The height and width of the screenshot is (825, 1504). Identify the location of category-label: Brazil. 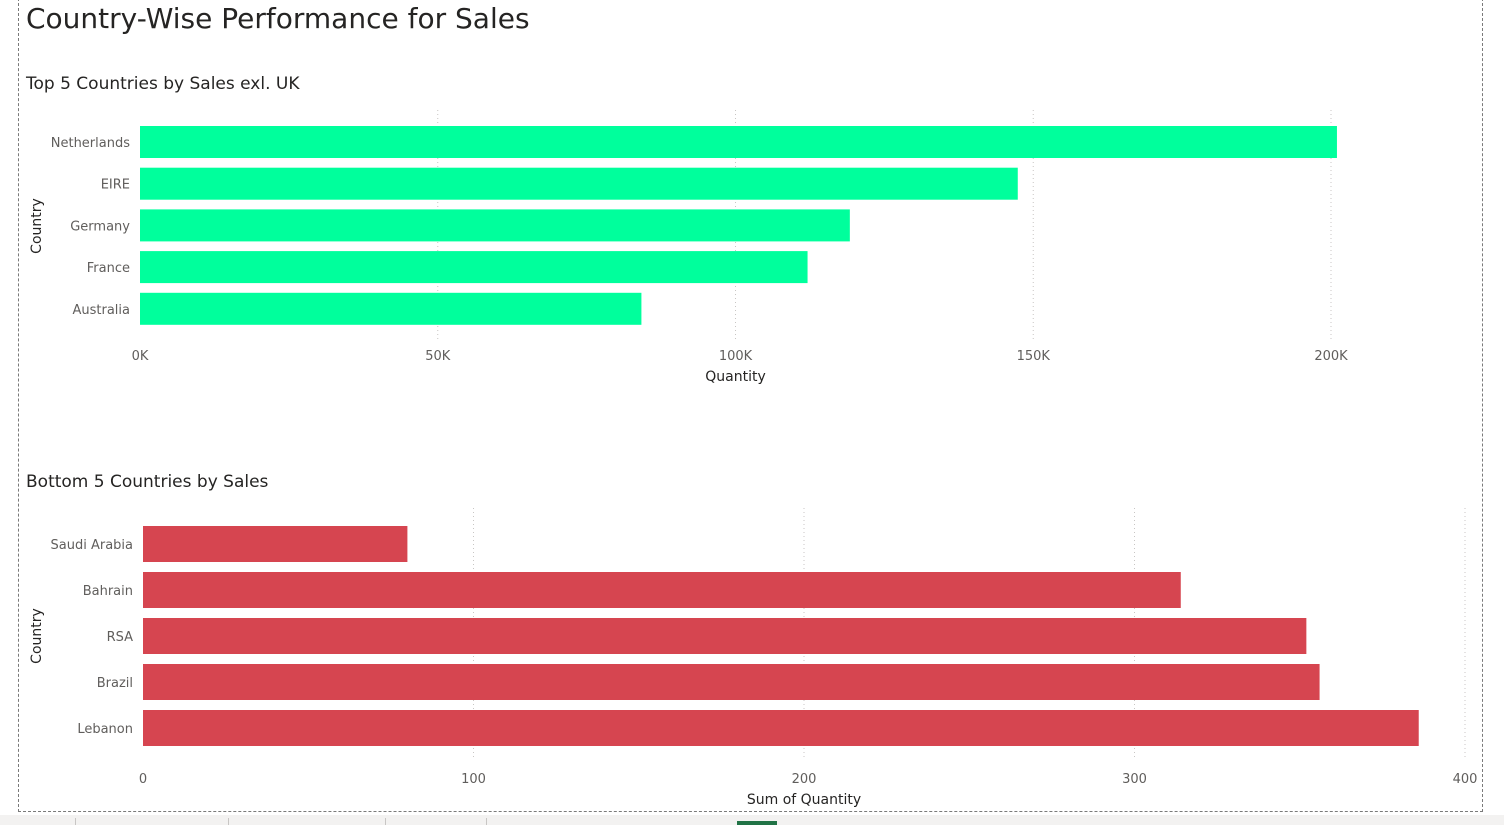
(115, 683).